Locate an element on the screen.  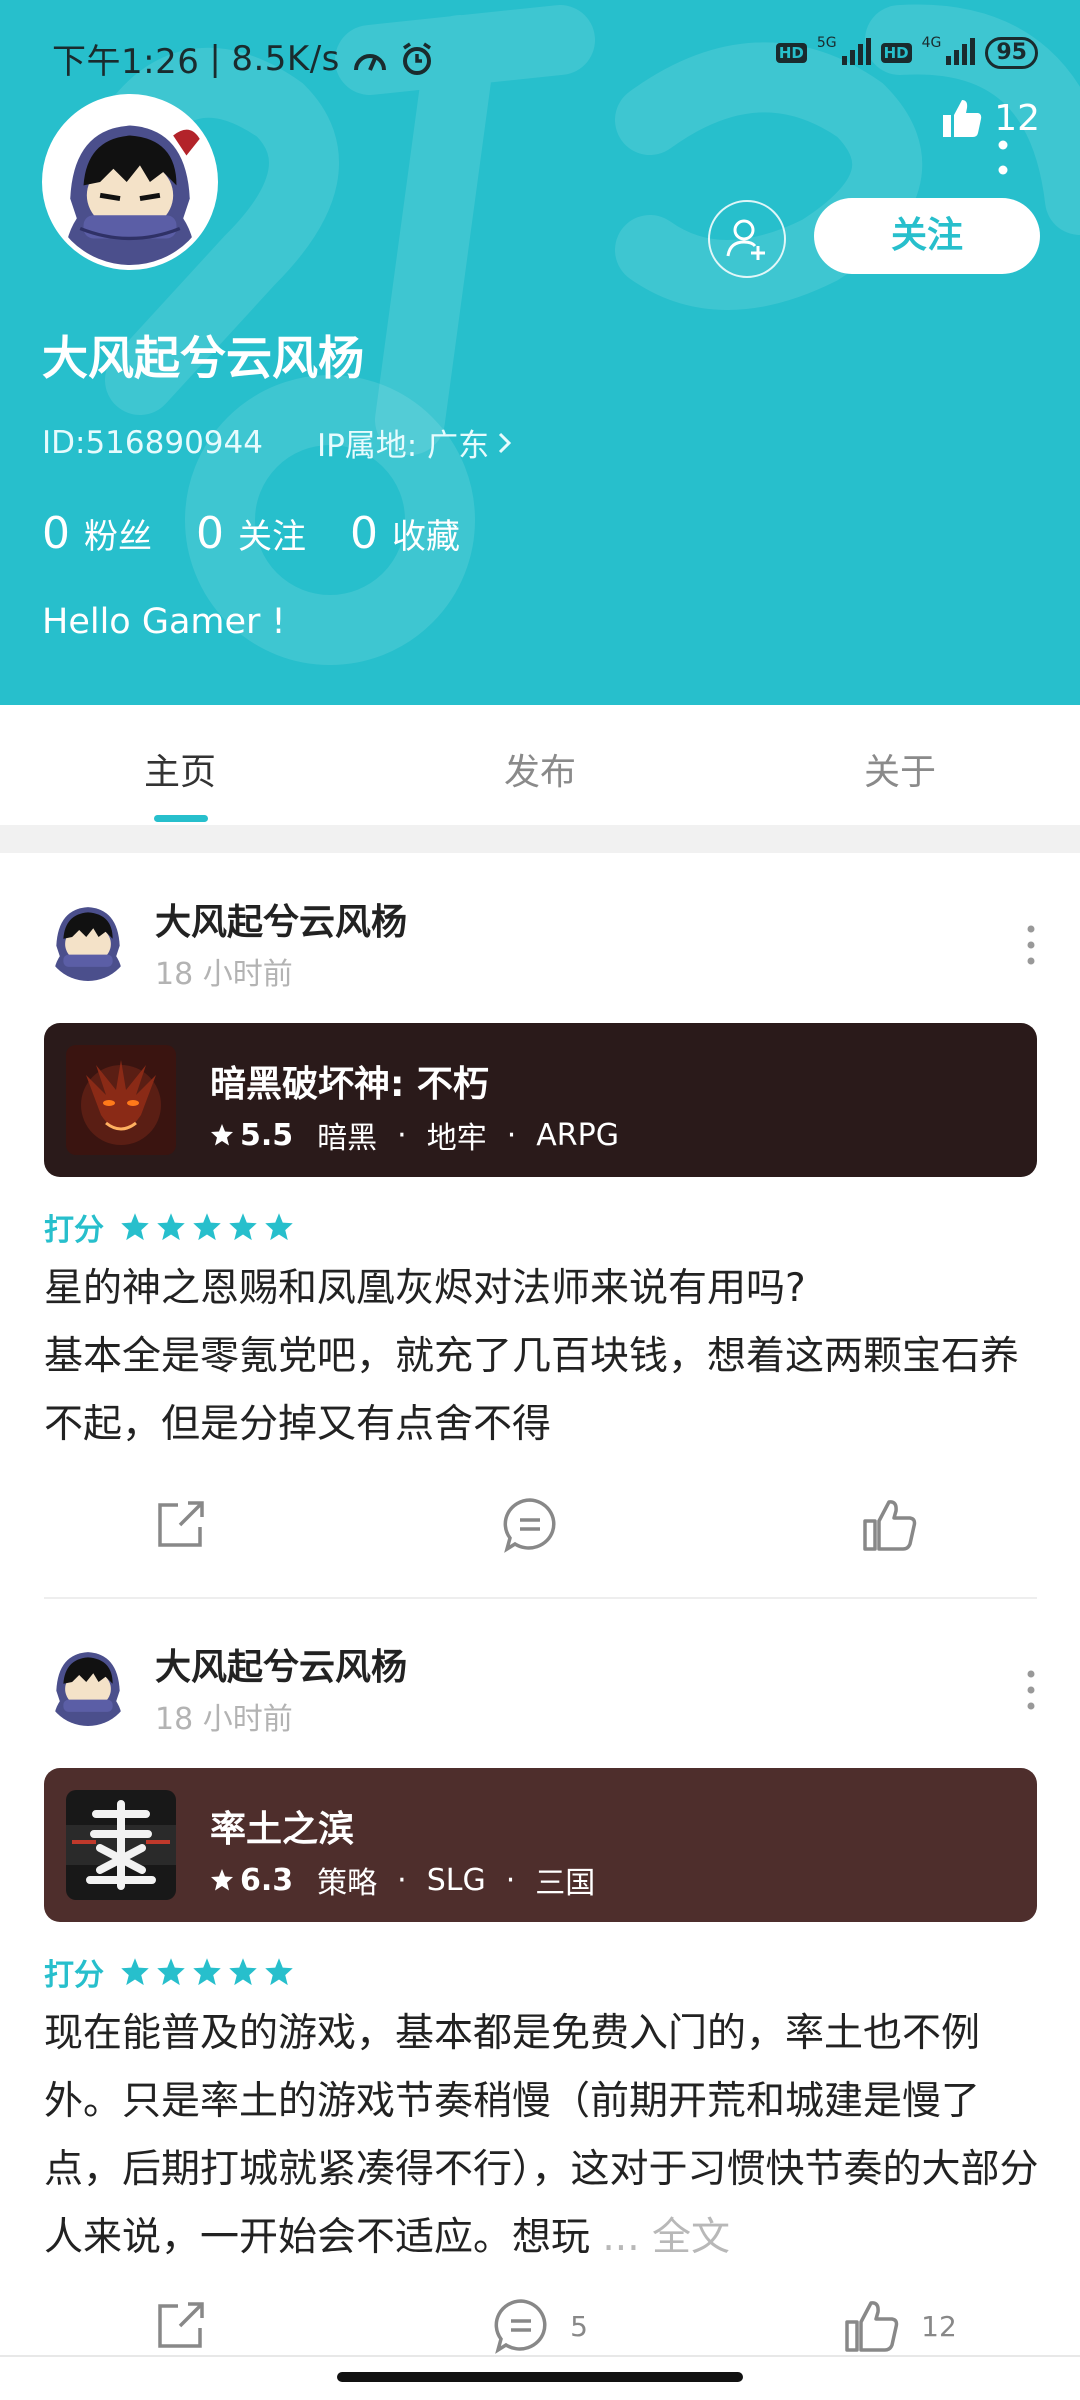
add-user-icon is located at coordinates (745, 239).